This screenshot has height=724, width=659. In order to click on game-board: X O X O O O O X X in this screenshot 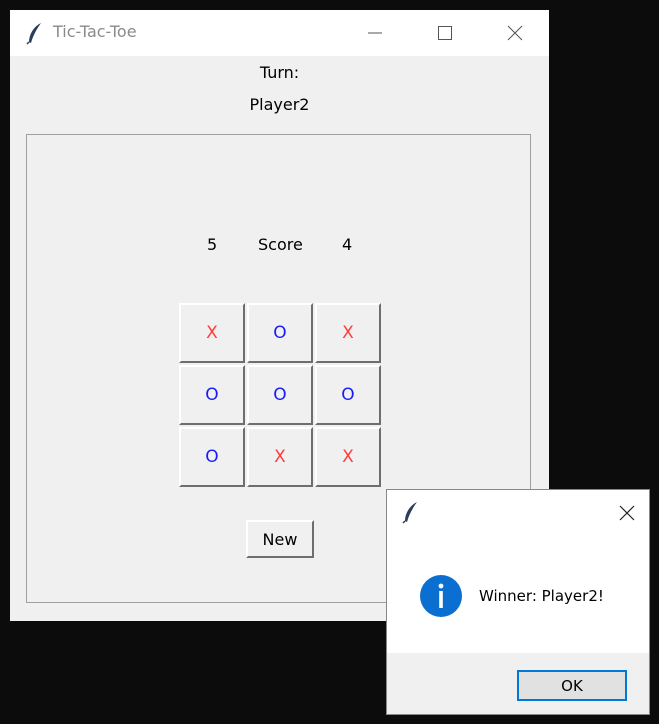, I will do `click(281, 396)`.